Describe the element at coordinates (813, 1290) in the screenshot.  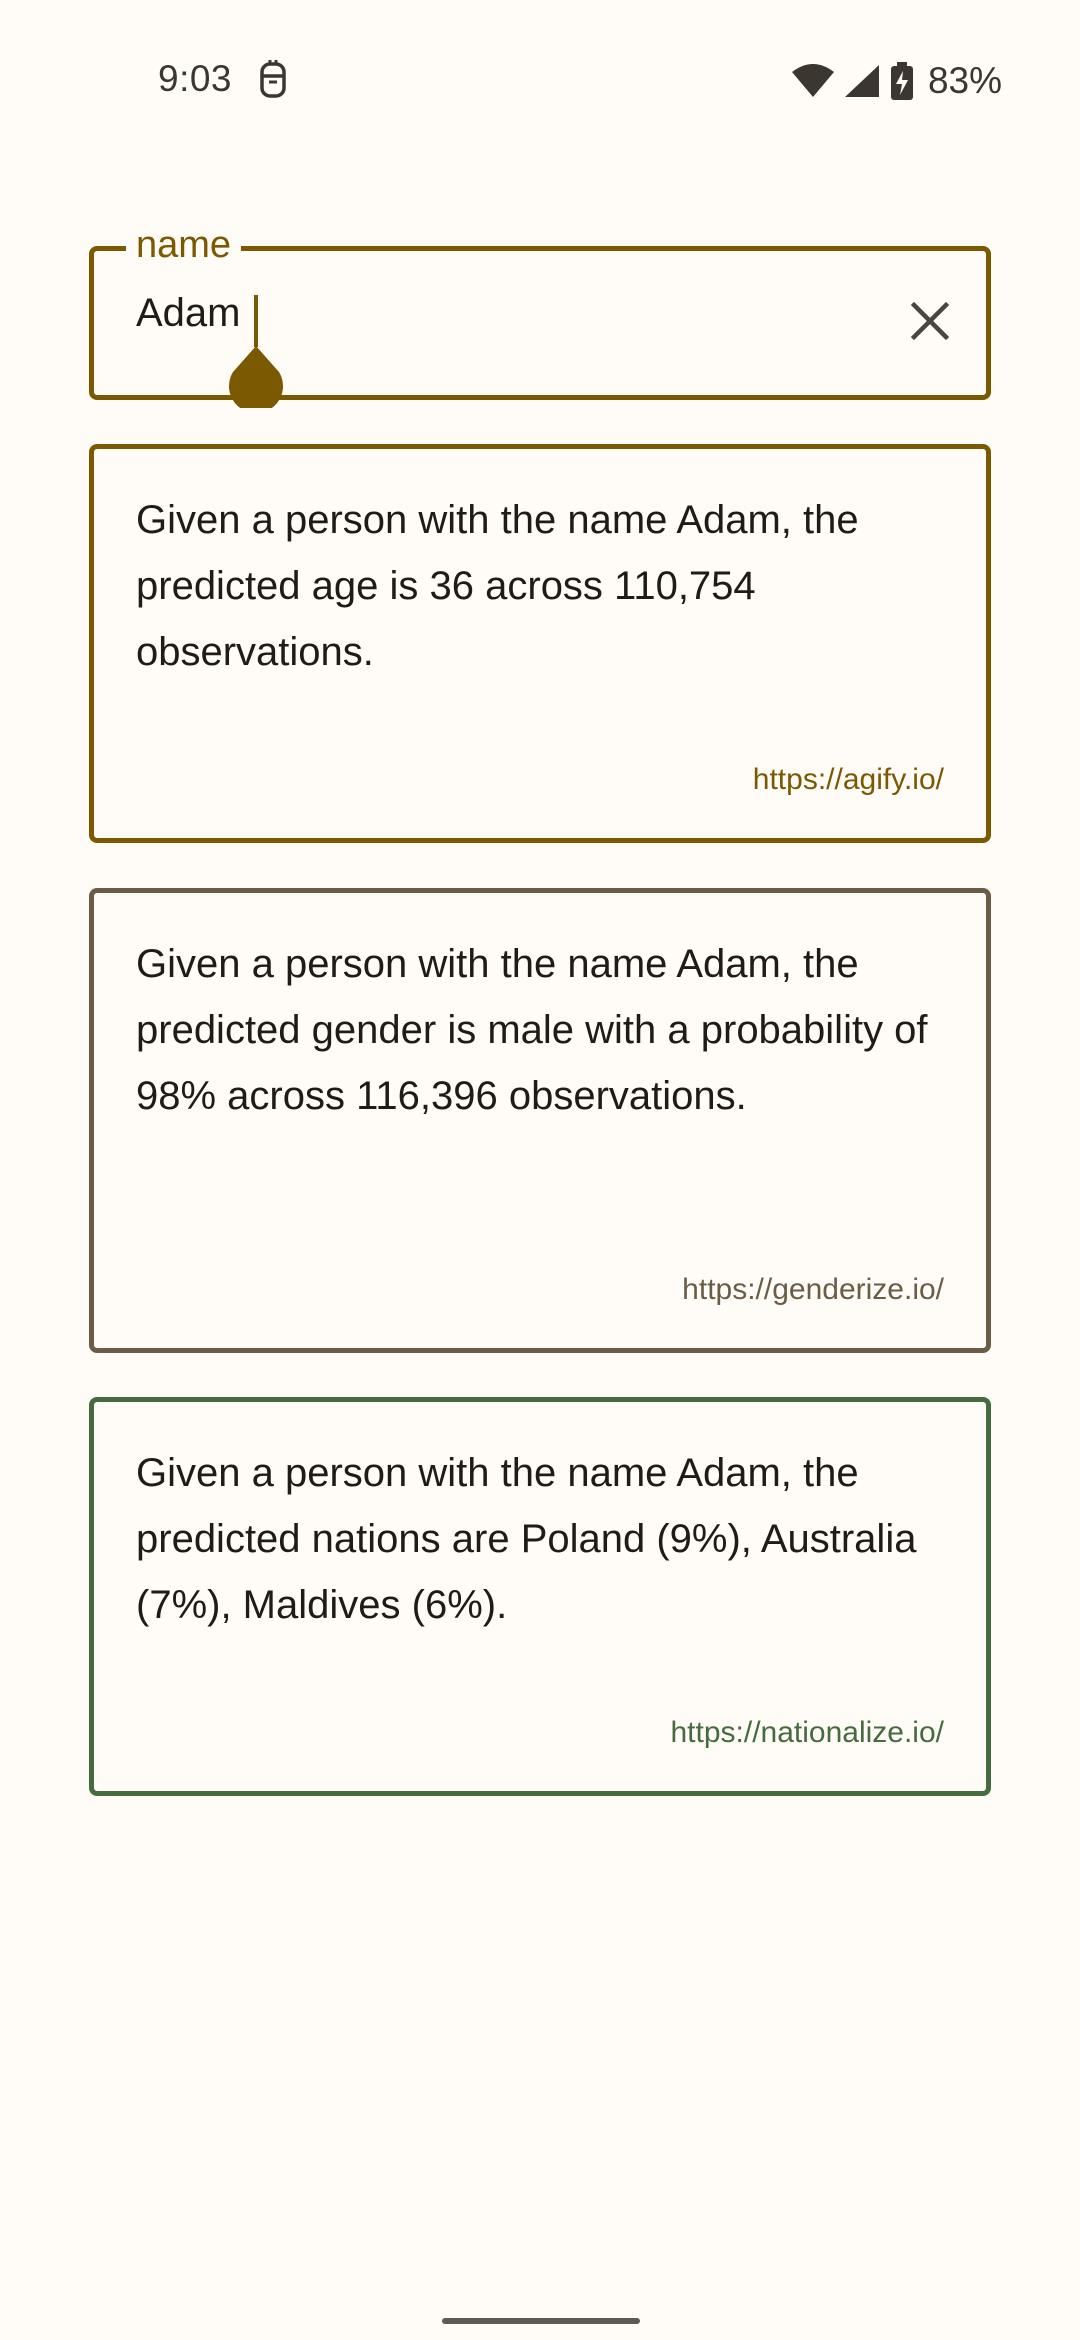
I see `genderize-link: https://genderize.io/` at that location.